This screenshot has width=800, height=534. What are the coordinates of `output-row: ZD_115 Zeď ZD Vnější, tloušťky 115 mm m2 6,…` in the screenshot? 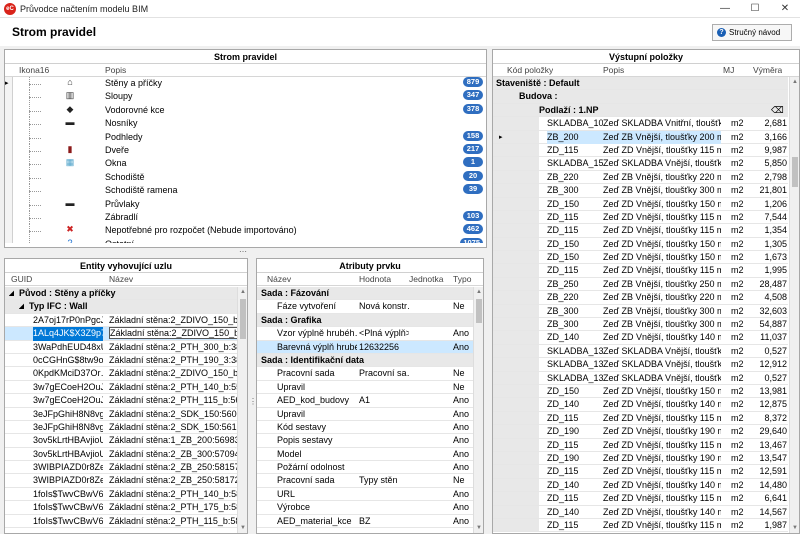 It's located at (640, 499).